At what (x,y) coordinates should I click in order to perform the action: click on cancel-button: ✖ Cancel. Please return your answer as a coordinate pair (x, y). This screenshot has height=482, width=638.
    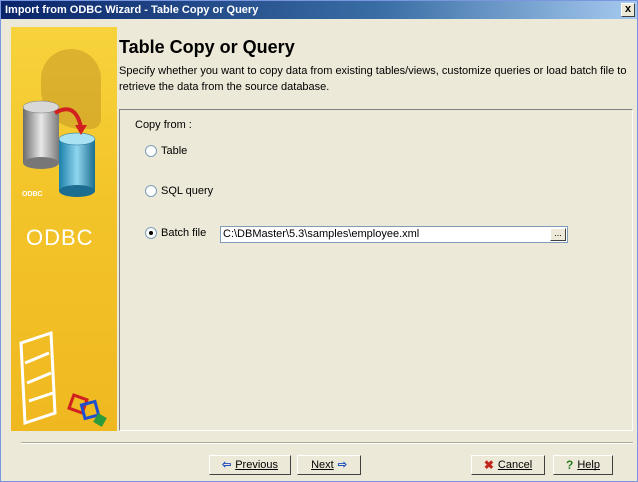
    Looking at the image, I should click on (508, 465).